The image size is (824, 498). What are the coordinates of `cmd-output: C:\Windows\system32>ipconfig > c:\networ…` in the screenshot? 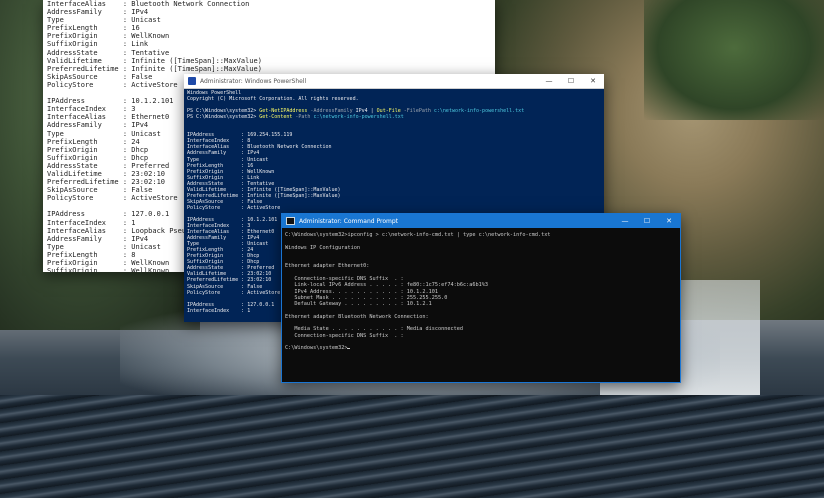 It's located at (417, 285).